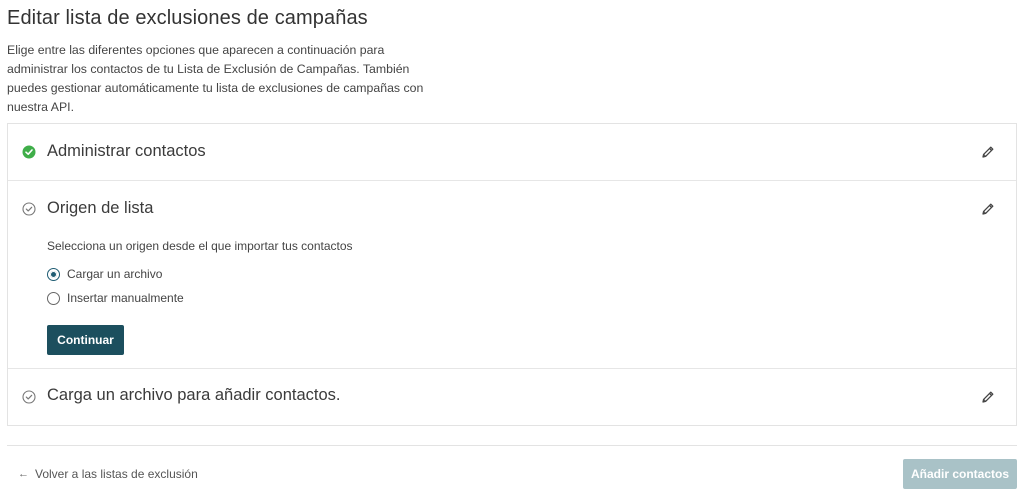 This screenshot has width=1024, height=496. Describe the element at coordinates (100, 208) in the screenshot. I see `step-title: Origen de lista` at that location.